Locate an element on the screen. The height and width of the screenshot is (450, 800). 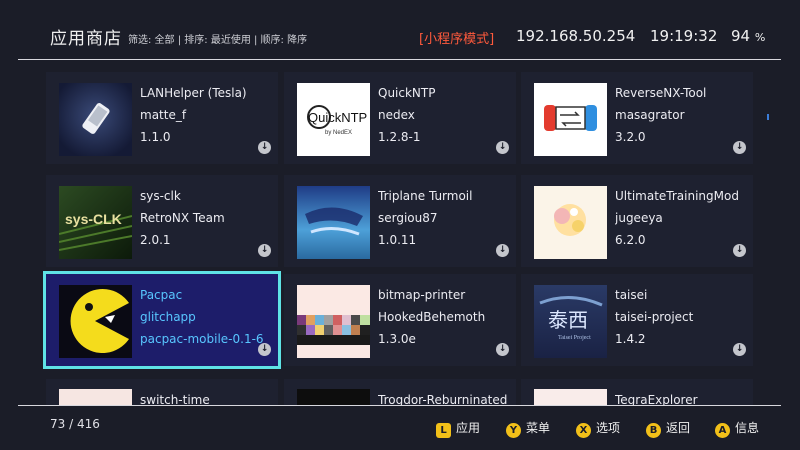
app-author: sergiou87 is located at coordinates (408, 218).